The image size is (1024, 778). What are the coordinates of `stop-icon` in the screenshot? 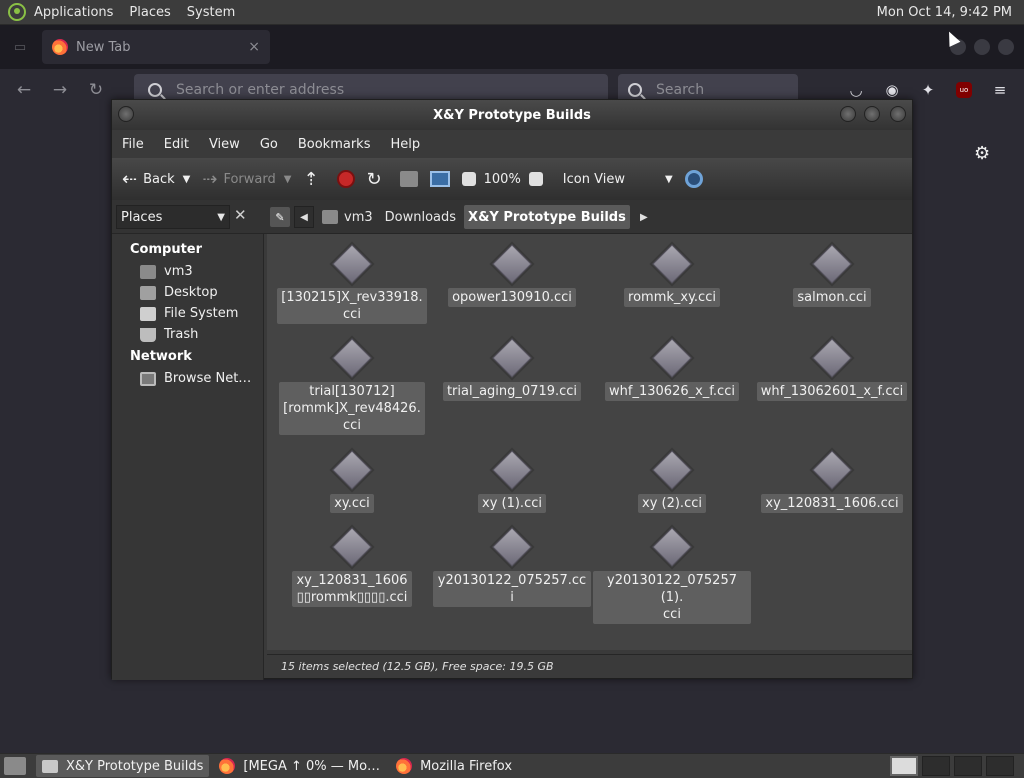 It's located at (345, 179).